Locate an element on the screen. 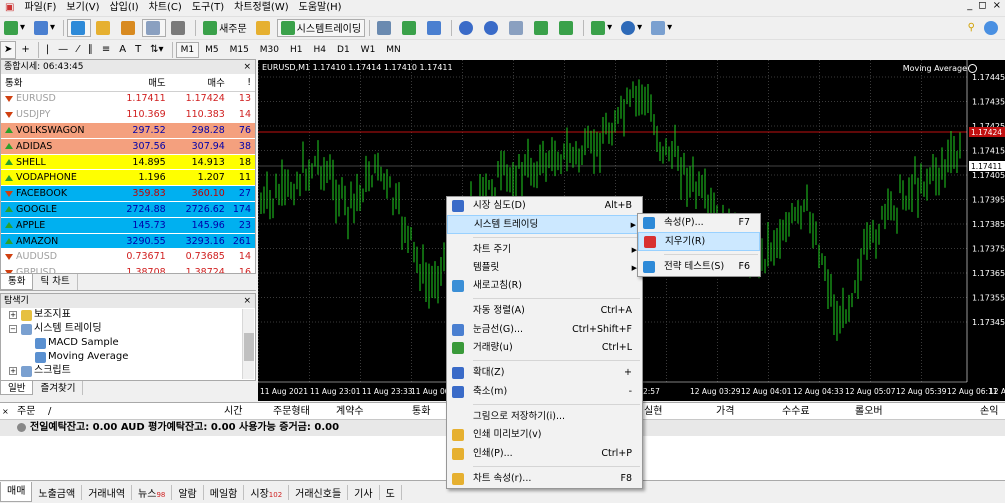 The width and height of the screenshot is (1005, 503). menu-item: 차트 주기 ▶ is located at coordinates (544, 250).